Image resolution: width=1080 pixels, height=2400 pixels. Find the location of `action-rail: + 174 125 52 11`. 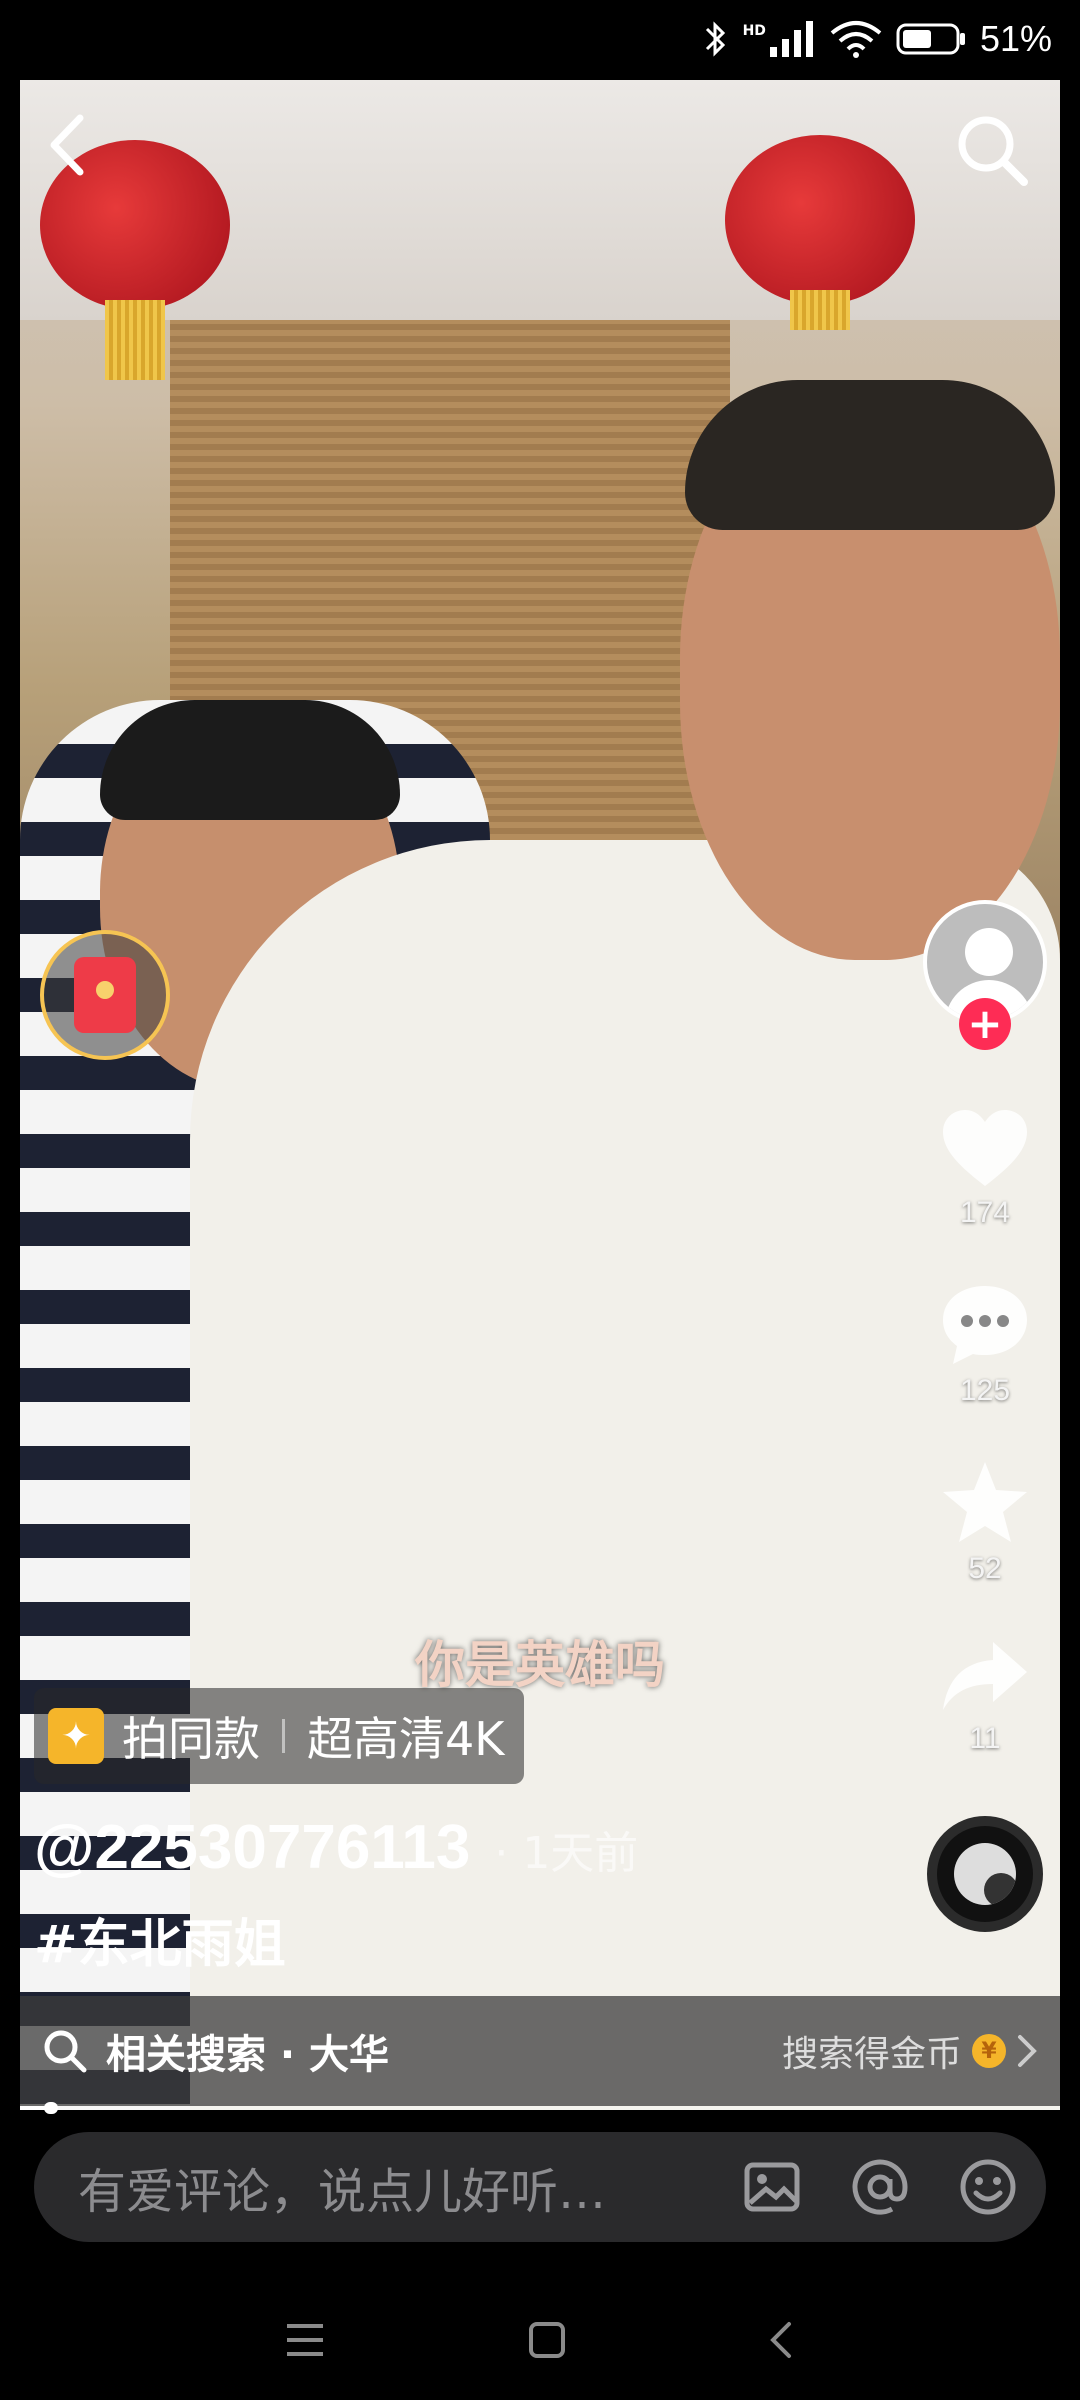

action-rail: + 174 125 52 11 is located at coordinates (985, 1416).